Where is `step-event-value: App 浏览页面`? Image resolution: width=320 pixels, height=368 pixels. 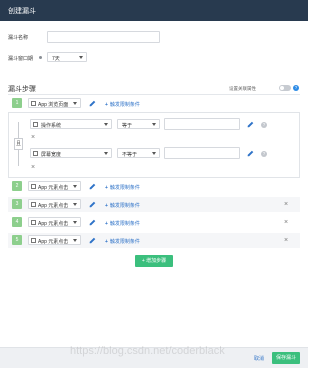
step-event-value: App 浏览页面 is located at coordinates (53, 105).